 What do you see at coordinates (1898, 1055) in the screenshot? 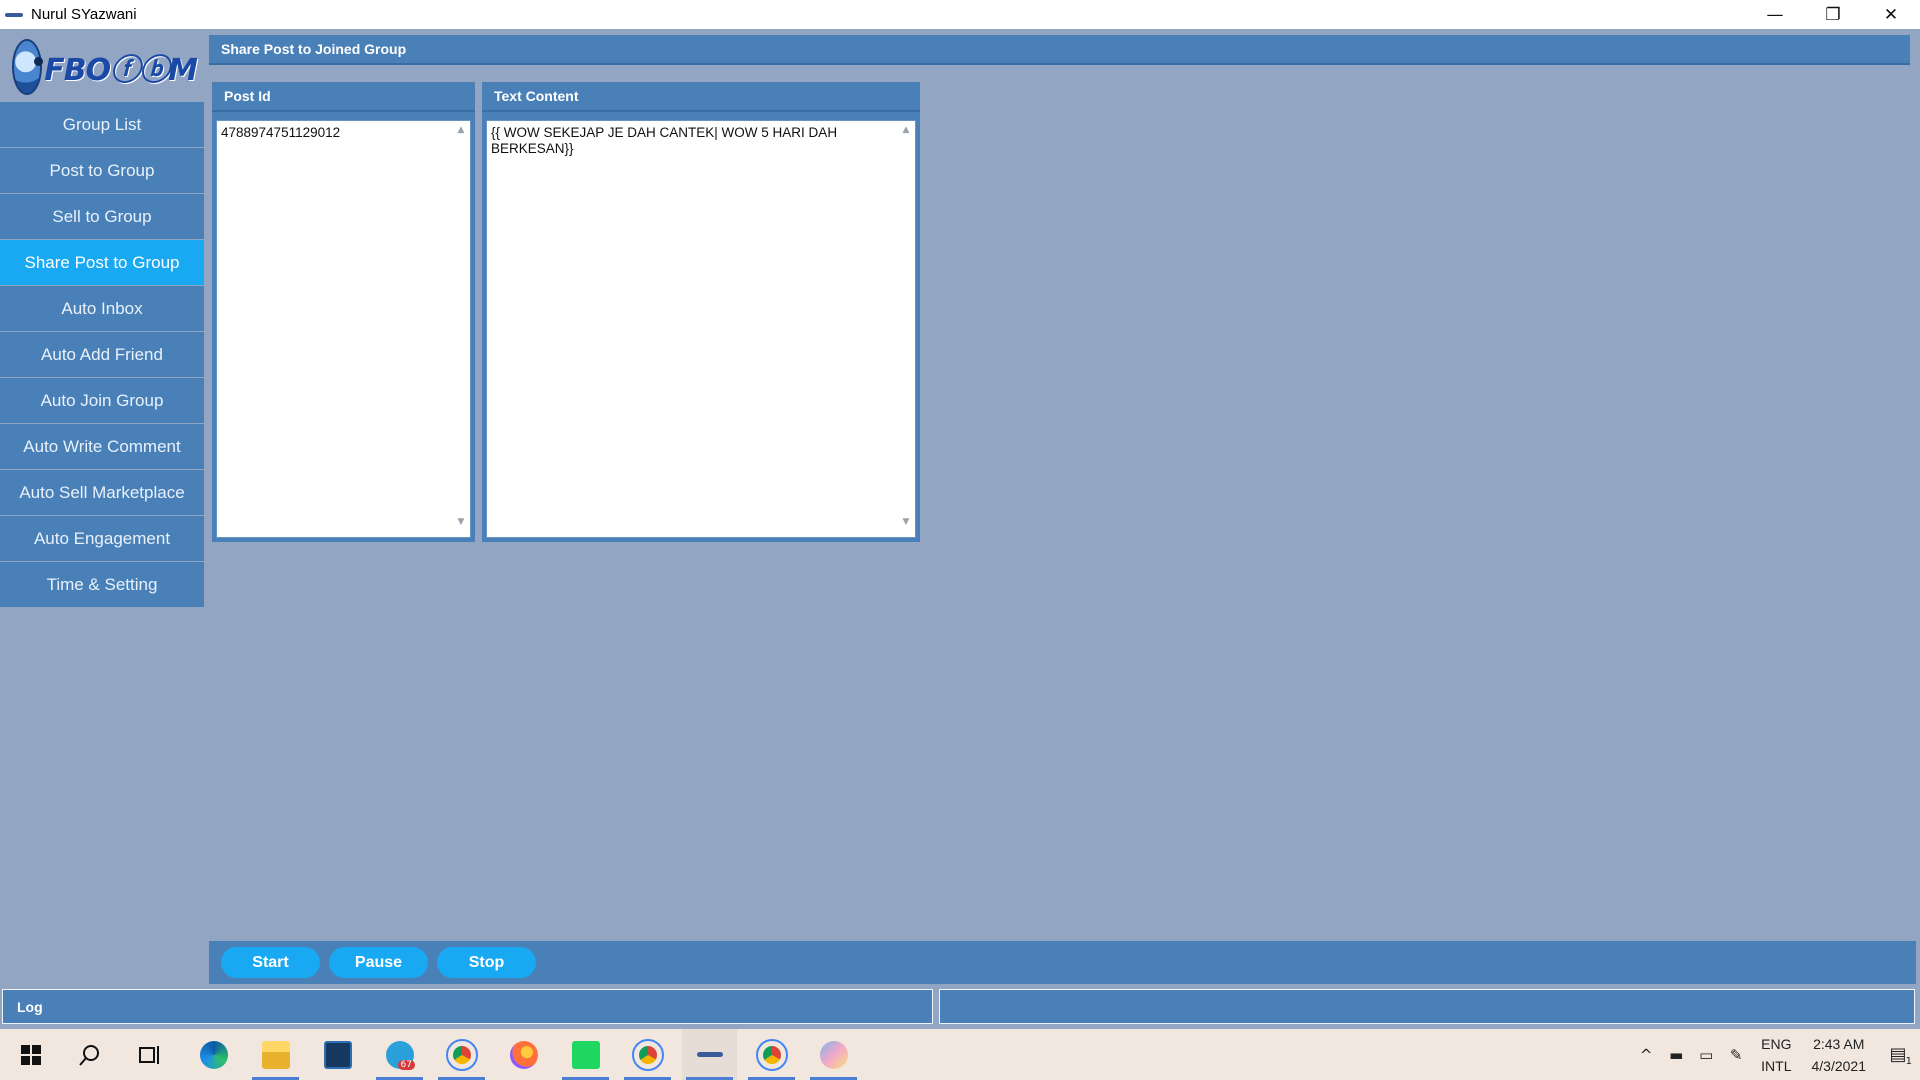
I see `notification-icon: ▤ 1` at bounding box center [1898, 1055].